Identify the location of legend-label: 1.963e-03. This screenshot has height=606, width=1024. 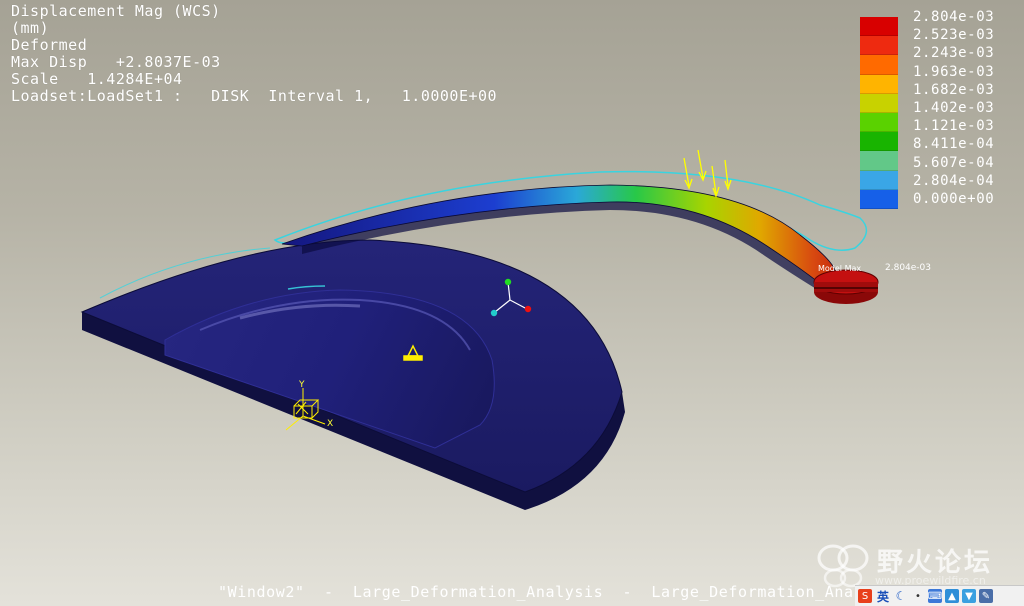
(954, 71).